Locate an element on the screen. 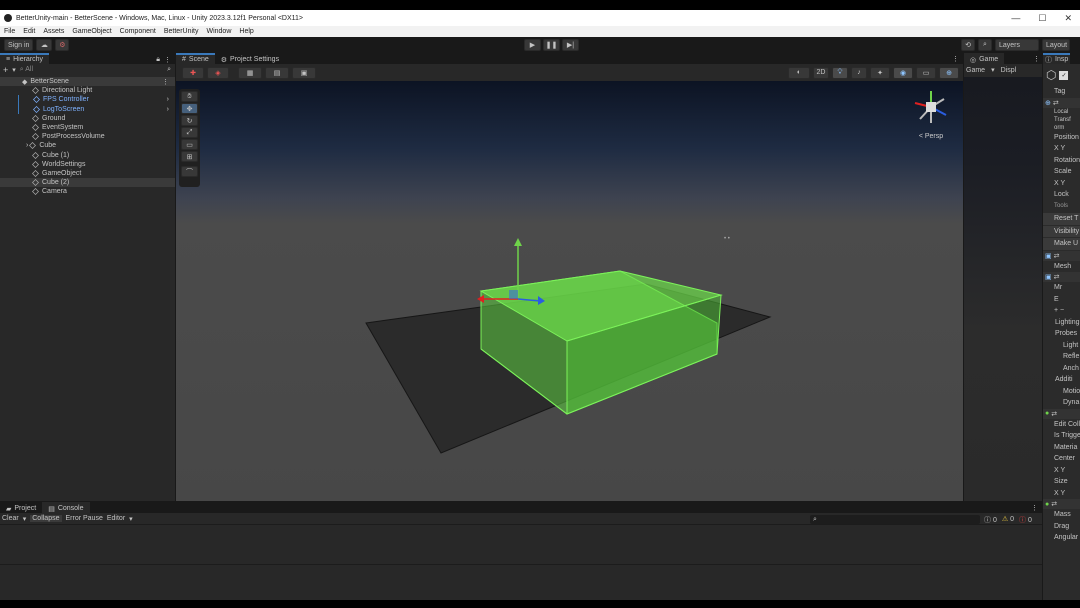 This screenshot has width=1080, height=608. orientation-gizmo: < Persp is located at coordinates (931, 115).